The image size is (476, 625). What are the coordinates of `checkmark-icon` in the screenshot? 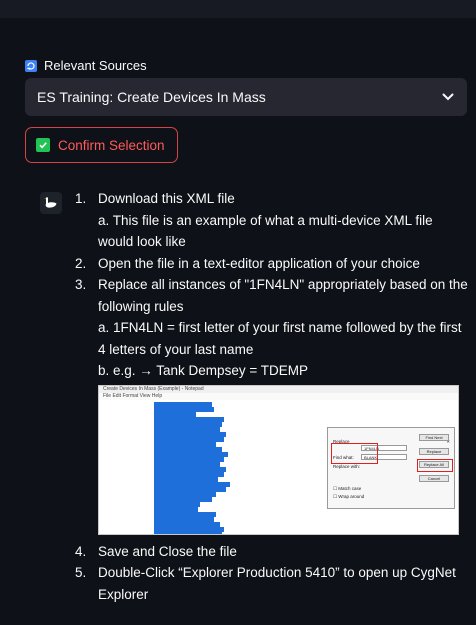 It's located at (43, 145).